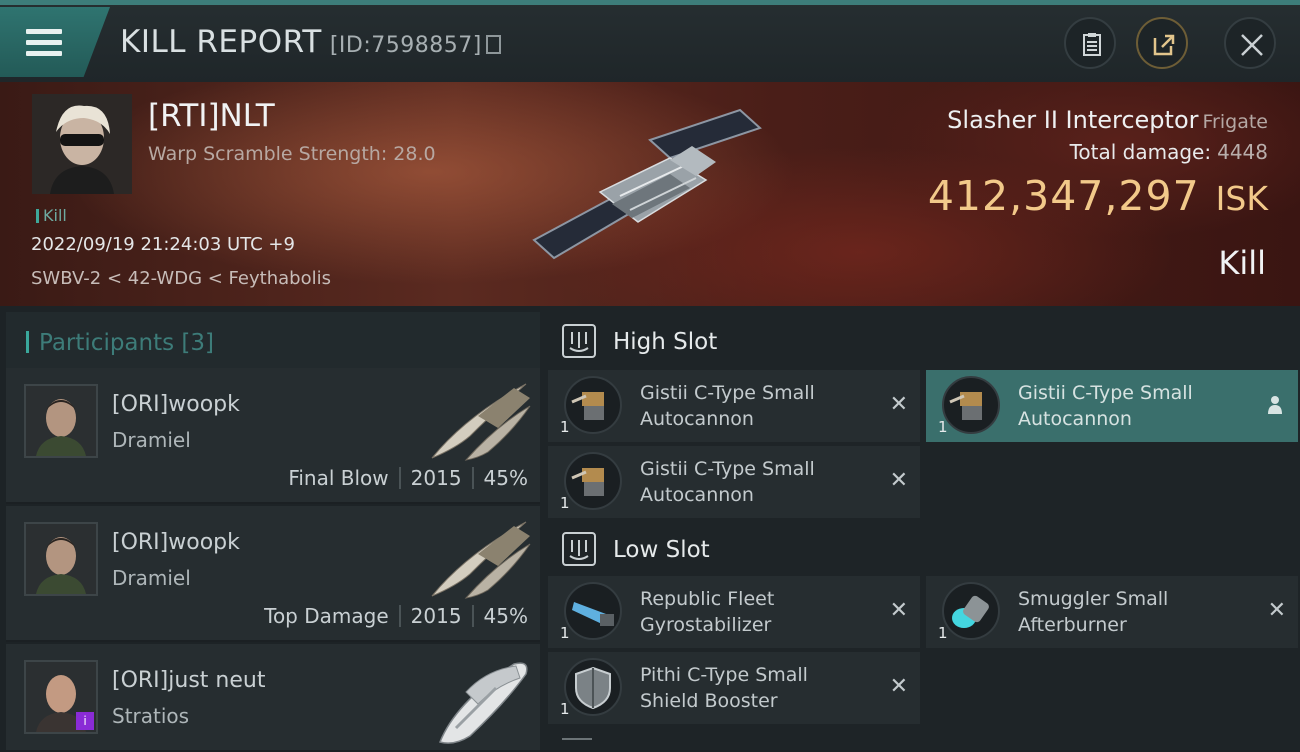  What do you see at coordinates (1093, 612) in the screenshot?
I see `module-name: Smuggler Small Afterburner` at bounding box center [1093, 612].